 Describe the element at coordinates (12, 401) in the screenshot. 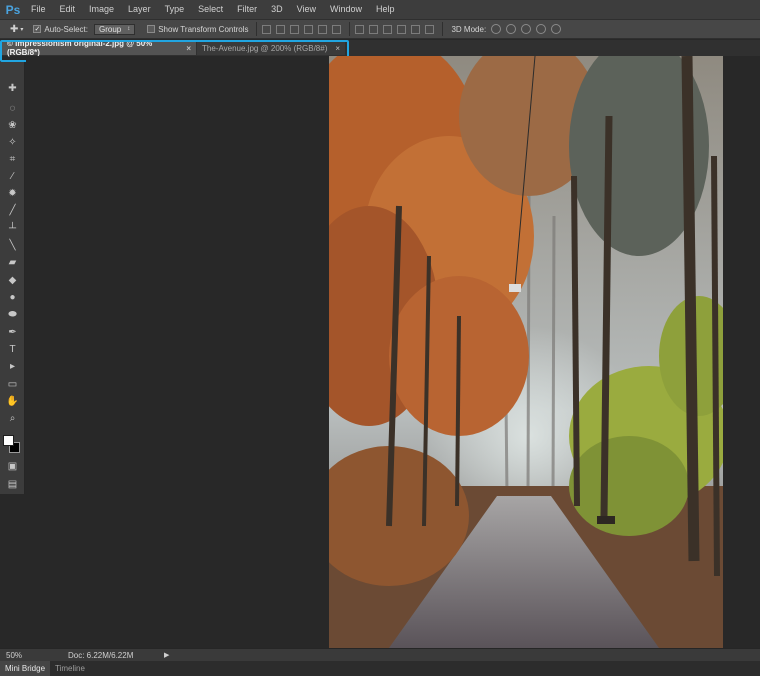

I see `hand-tool-icon: ✋` at that location.